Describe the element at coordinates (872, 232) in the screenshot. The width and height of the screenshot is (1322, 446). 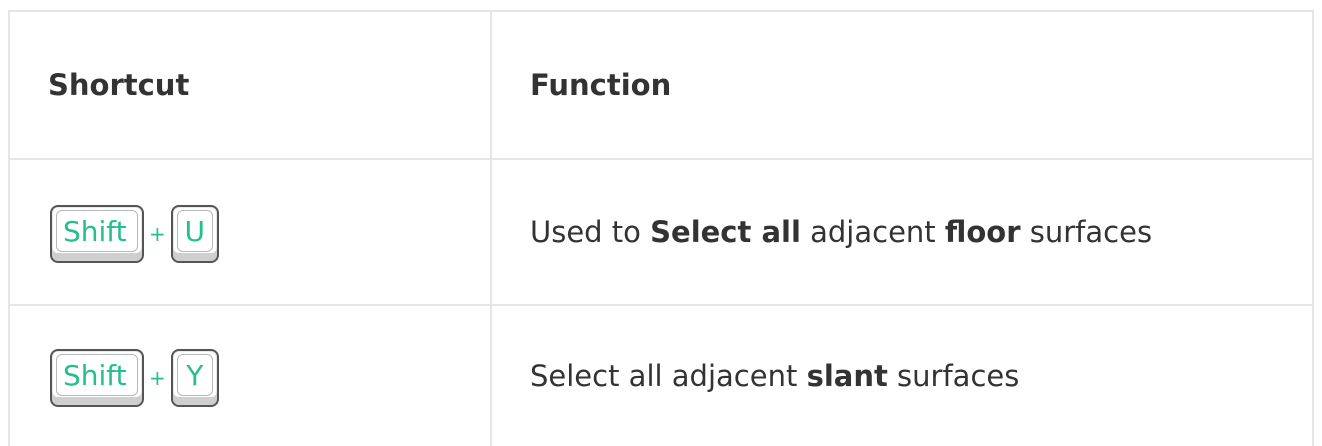
I see `description-text: adjacent` at that location.